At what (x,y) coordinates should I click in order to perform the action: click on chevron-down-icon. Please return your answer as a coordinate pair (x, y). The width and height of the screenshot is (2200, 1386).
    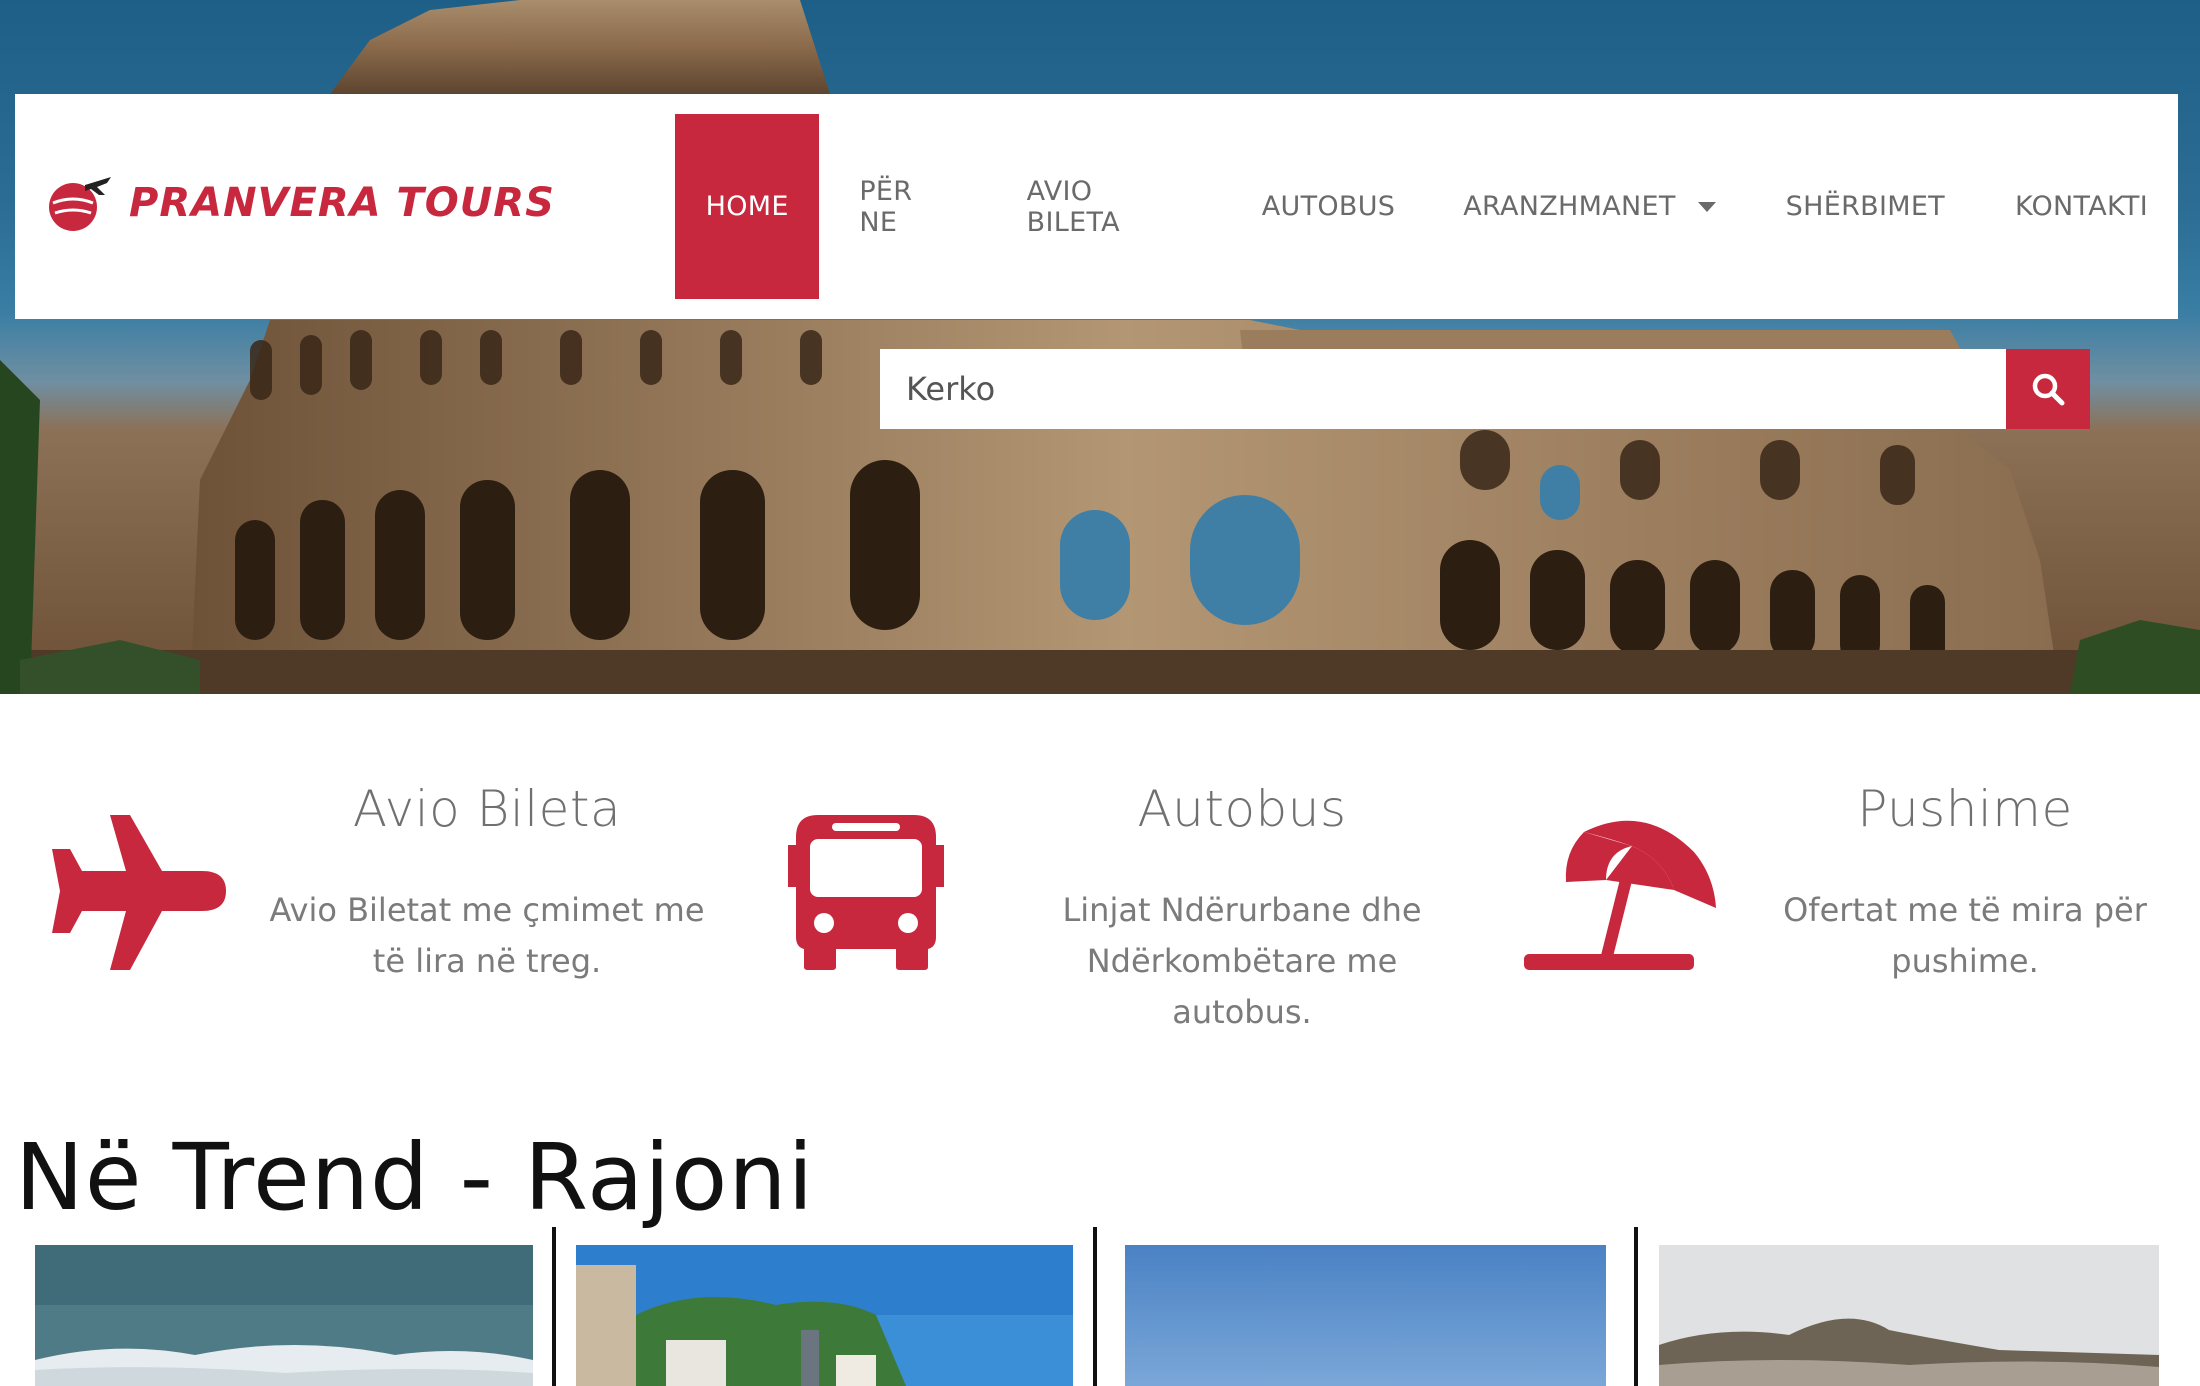
    Looking at the image, I should click on (1706, 206).